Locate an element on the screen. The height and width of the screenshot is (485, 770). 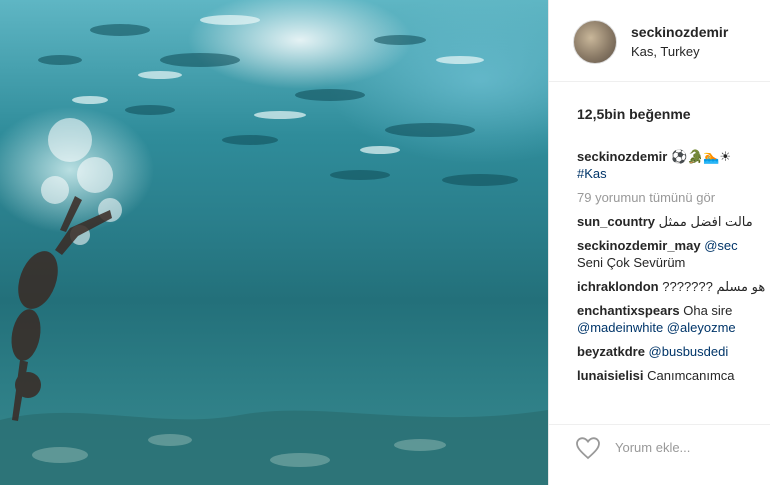
comment-text: Oha sire is located at coordinates (708, 310).